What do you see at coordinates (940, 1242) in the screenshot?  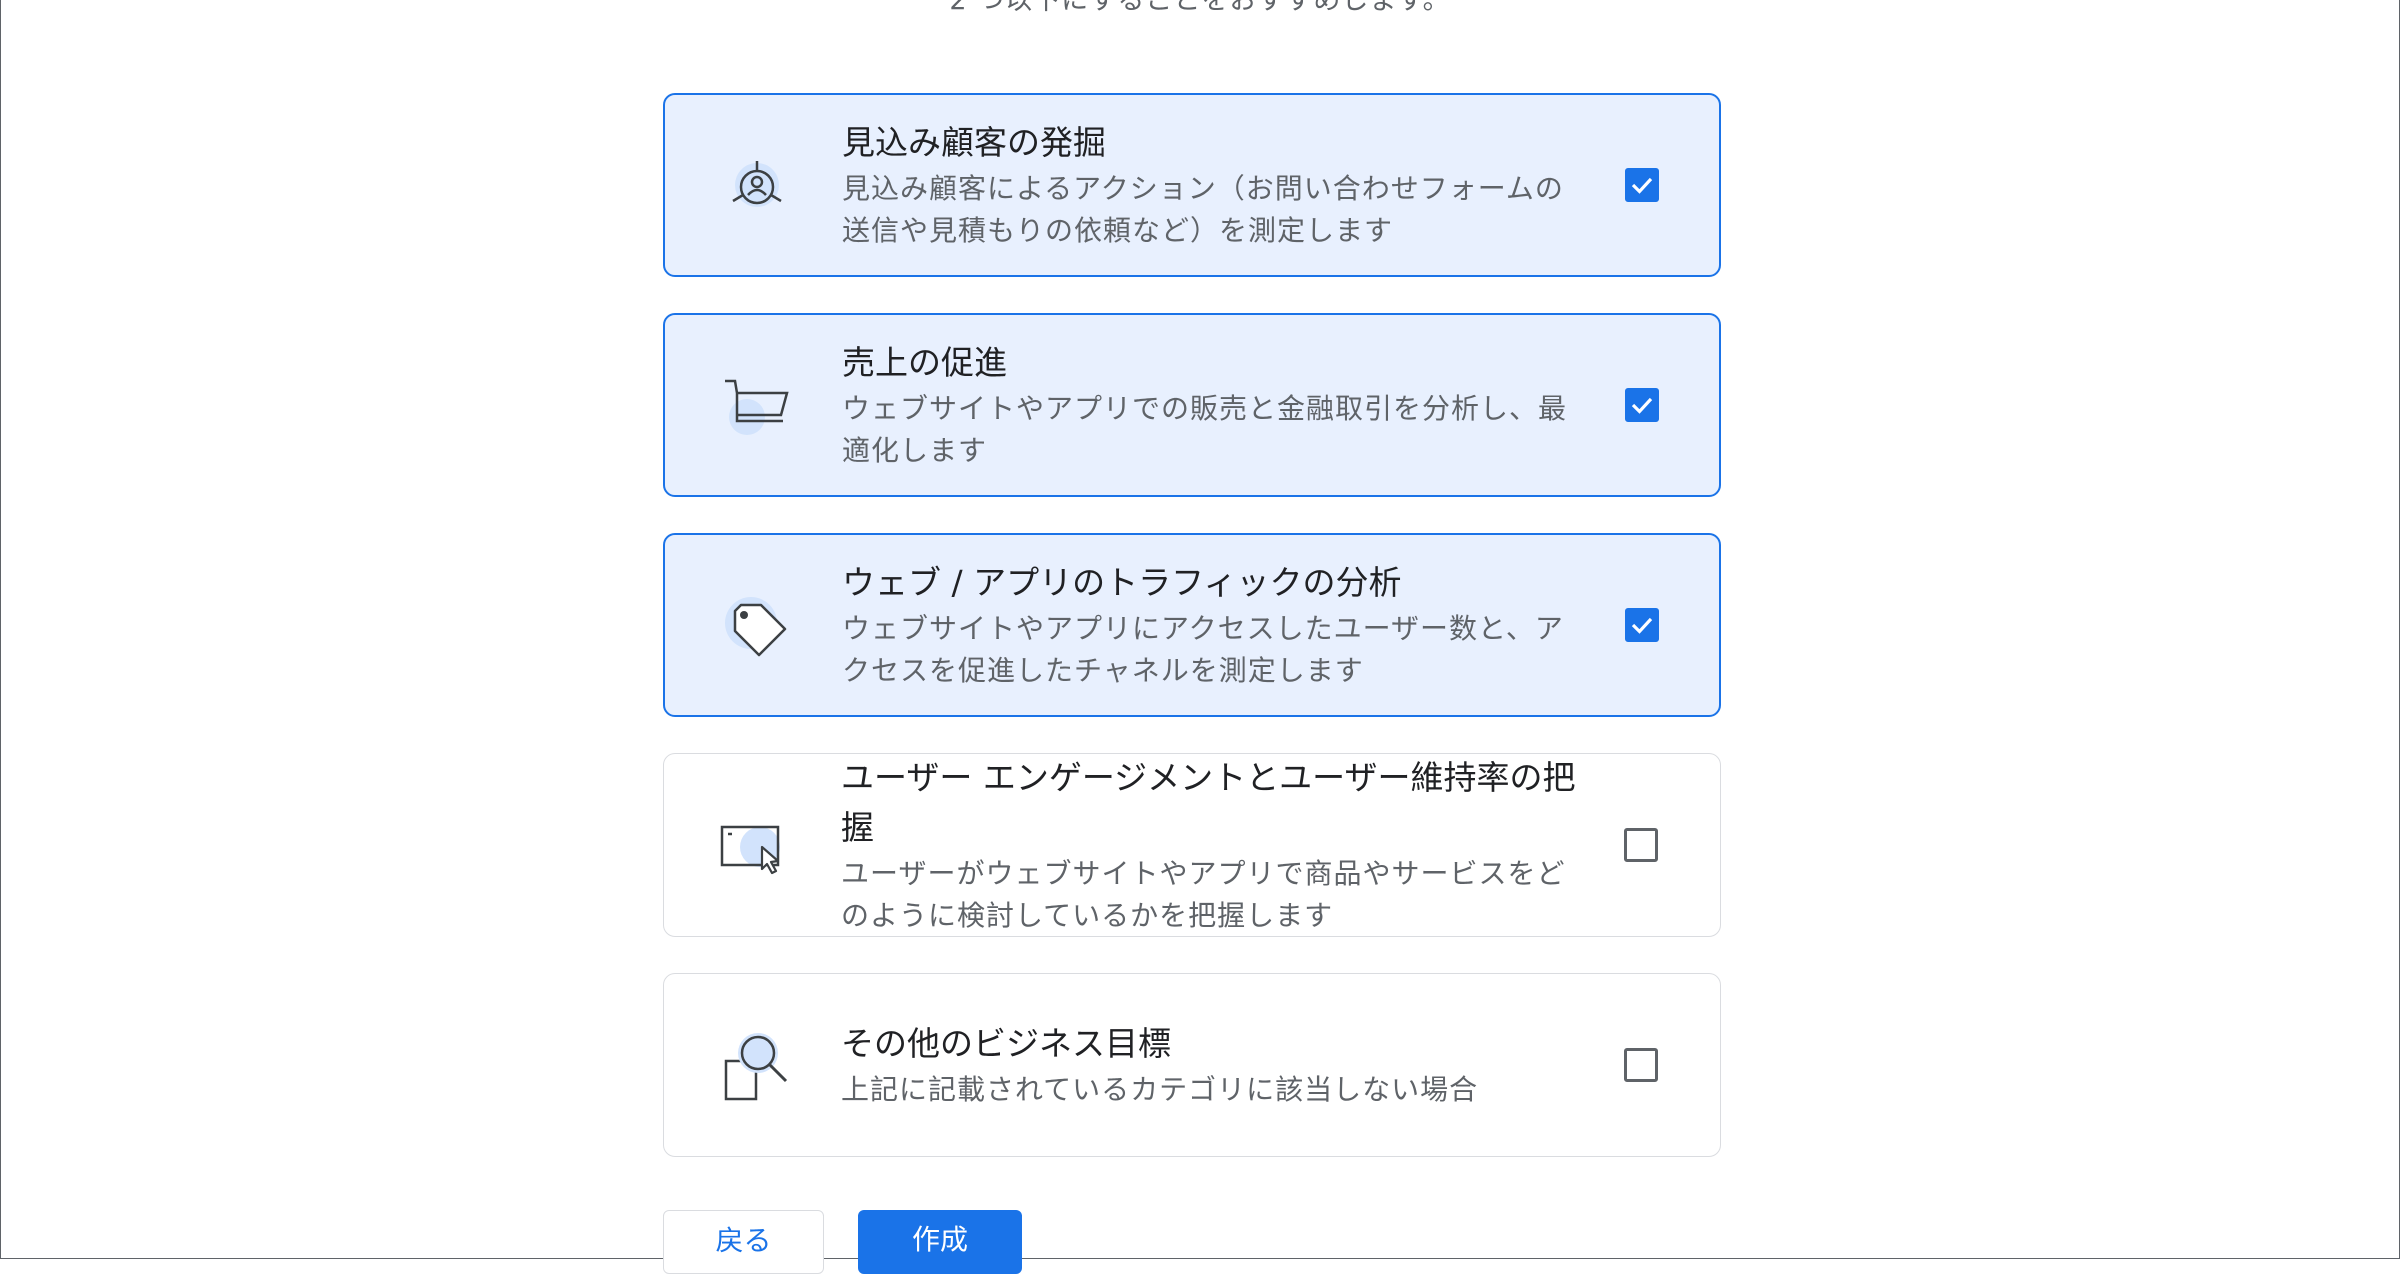 I see `create-button: 作成` at bounding box center [940, 1242].